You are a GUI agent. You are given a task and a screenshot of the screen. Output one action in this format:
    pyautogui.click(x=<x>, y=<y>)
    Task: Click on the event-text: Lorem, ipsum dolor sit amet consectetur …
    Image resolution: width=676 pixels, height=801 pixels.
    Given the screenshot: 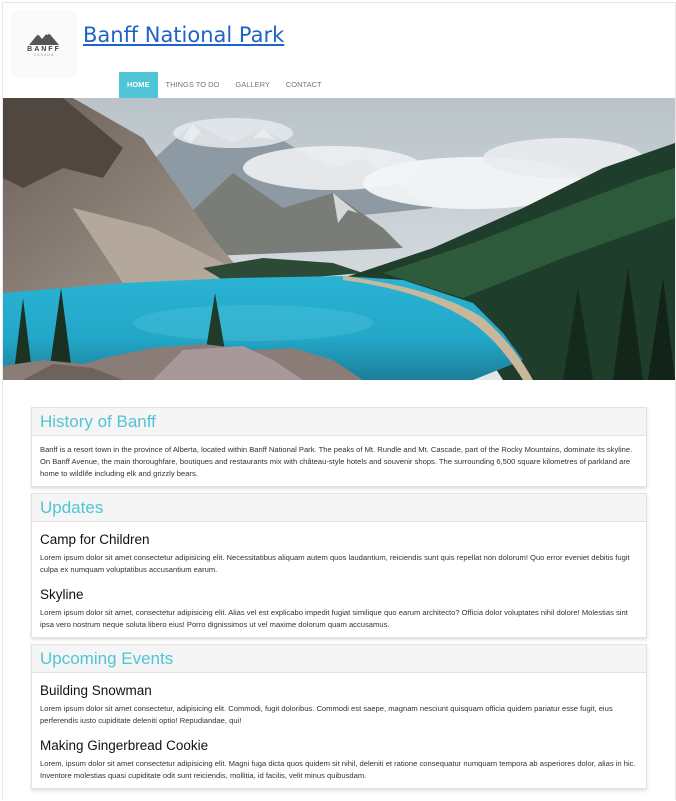 What is the action you would take?
    pyautogui.click(x=338, y=769)
    